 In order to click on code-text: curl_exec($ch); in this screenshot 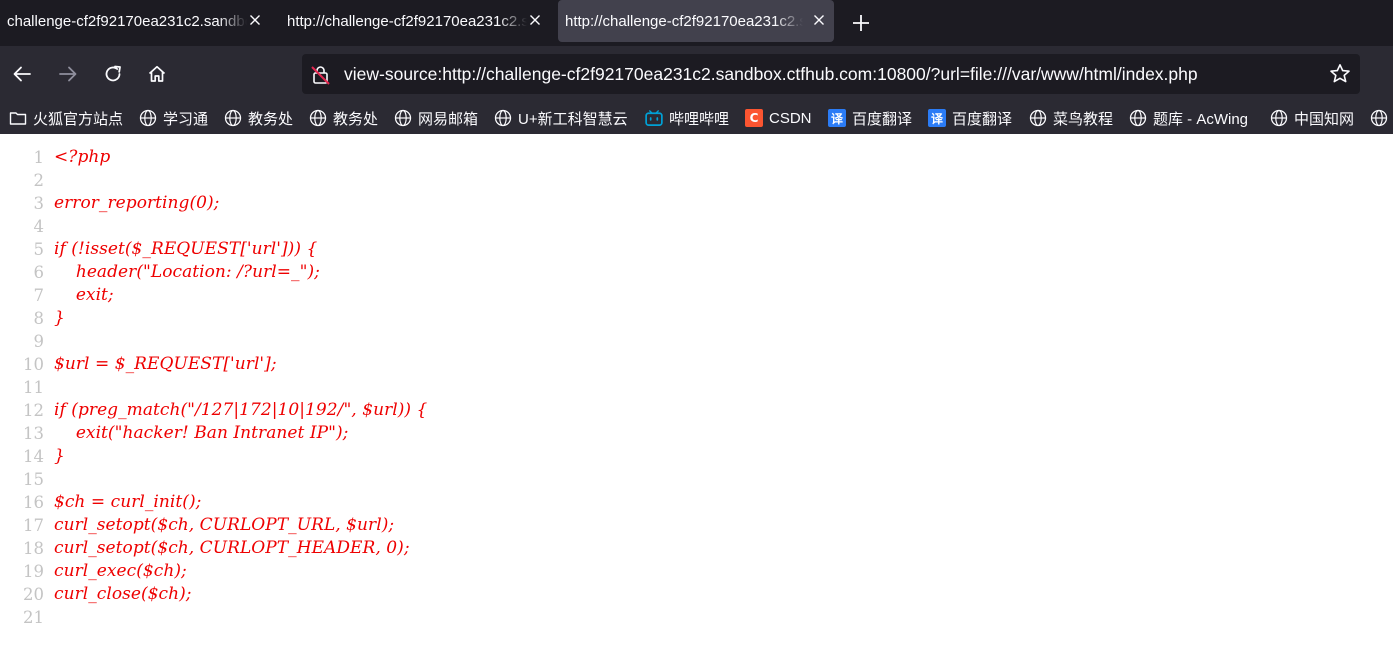, I will do `click(120, 571)`.